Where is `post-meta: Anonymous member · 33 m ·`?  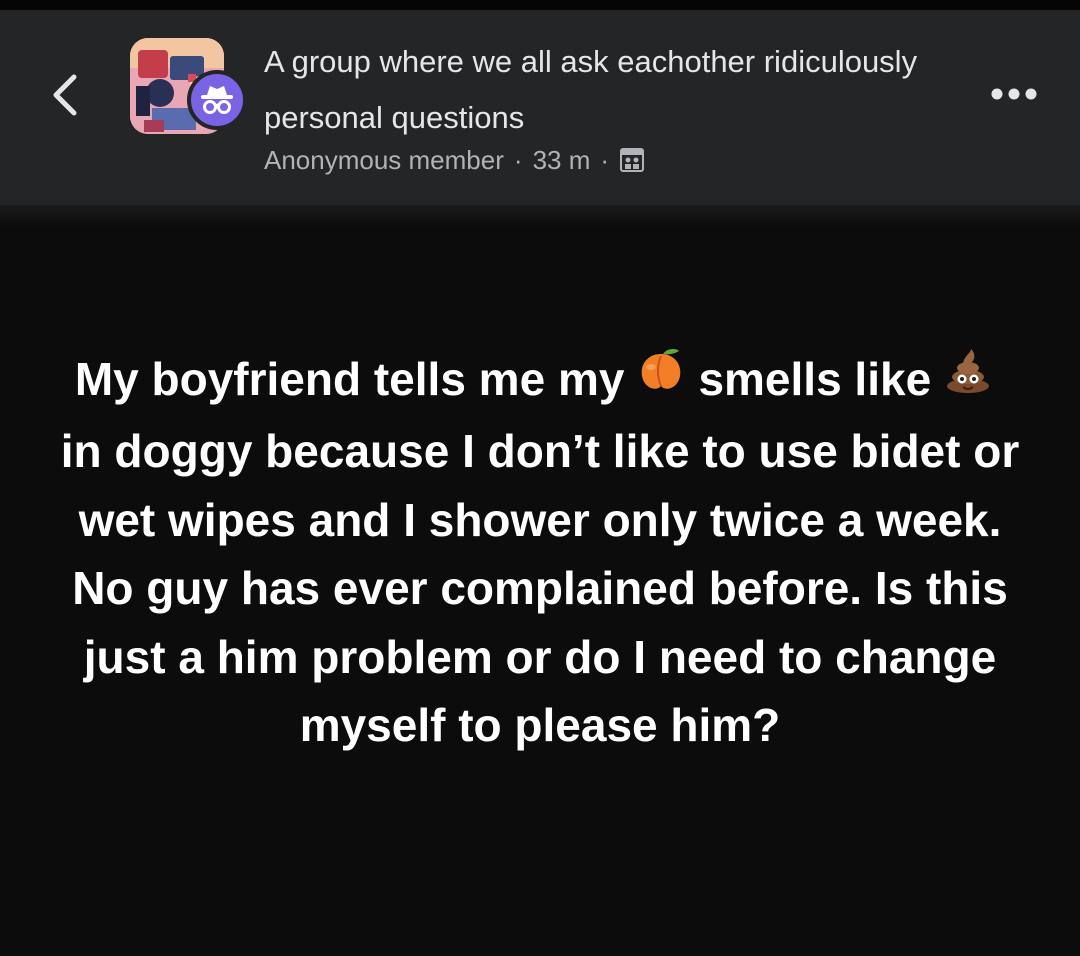 post-meta: Anonymous member · 33 m · is located at coordinates (454, 160).